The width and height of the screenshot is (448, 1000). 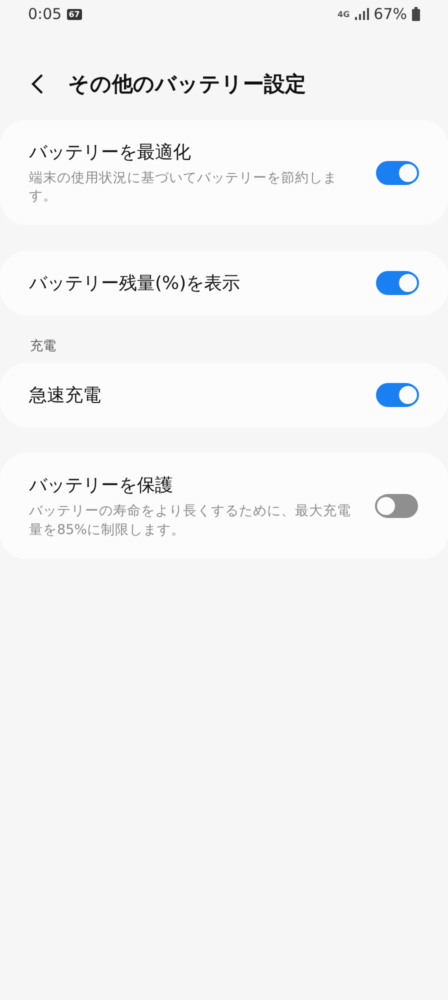 What do you see at coordinates (101, 486) in the screenshot?
I see `setting-title: バッテリーを保護` at bounding box center [101, 486].